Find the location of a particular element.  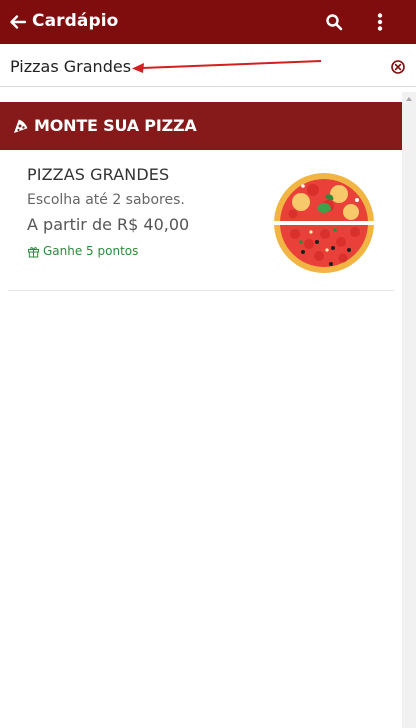

product-description: Escolha até 2 sabores. is located at coordinates (106, 200).